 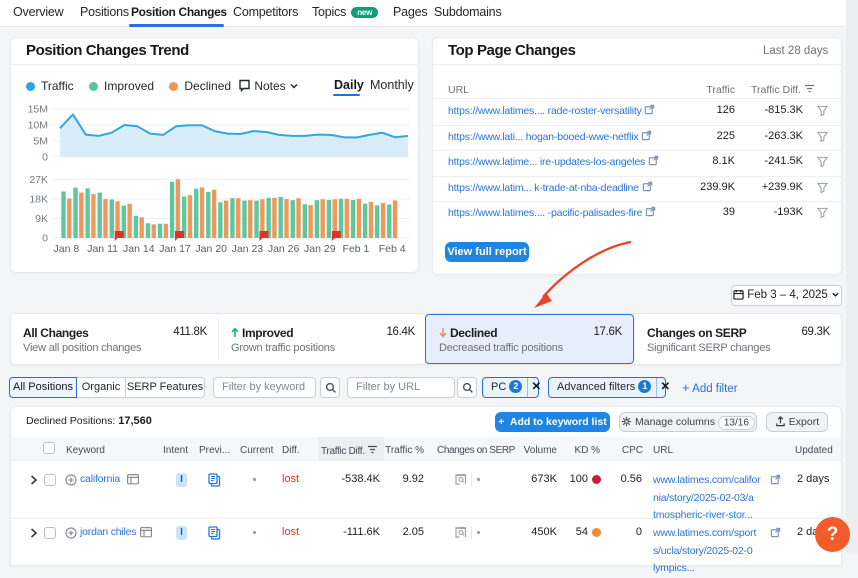 What do you see at coordinates (38, 200) in the screenshot?
I see `svg-text: 18K` at bounding box center [38, 200].